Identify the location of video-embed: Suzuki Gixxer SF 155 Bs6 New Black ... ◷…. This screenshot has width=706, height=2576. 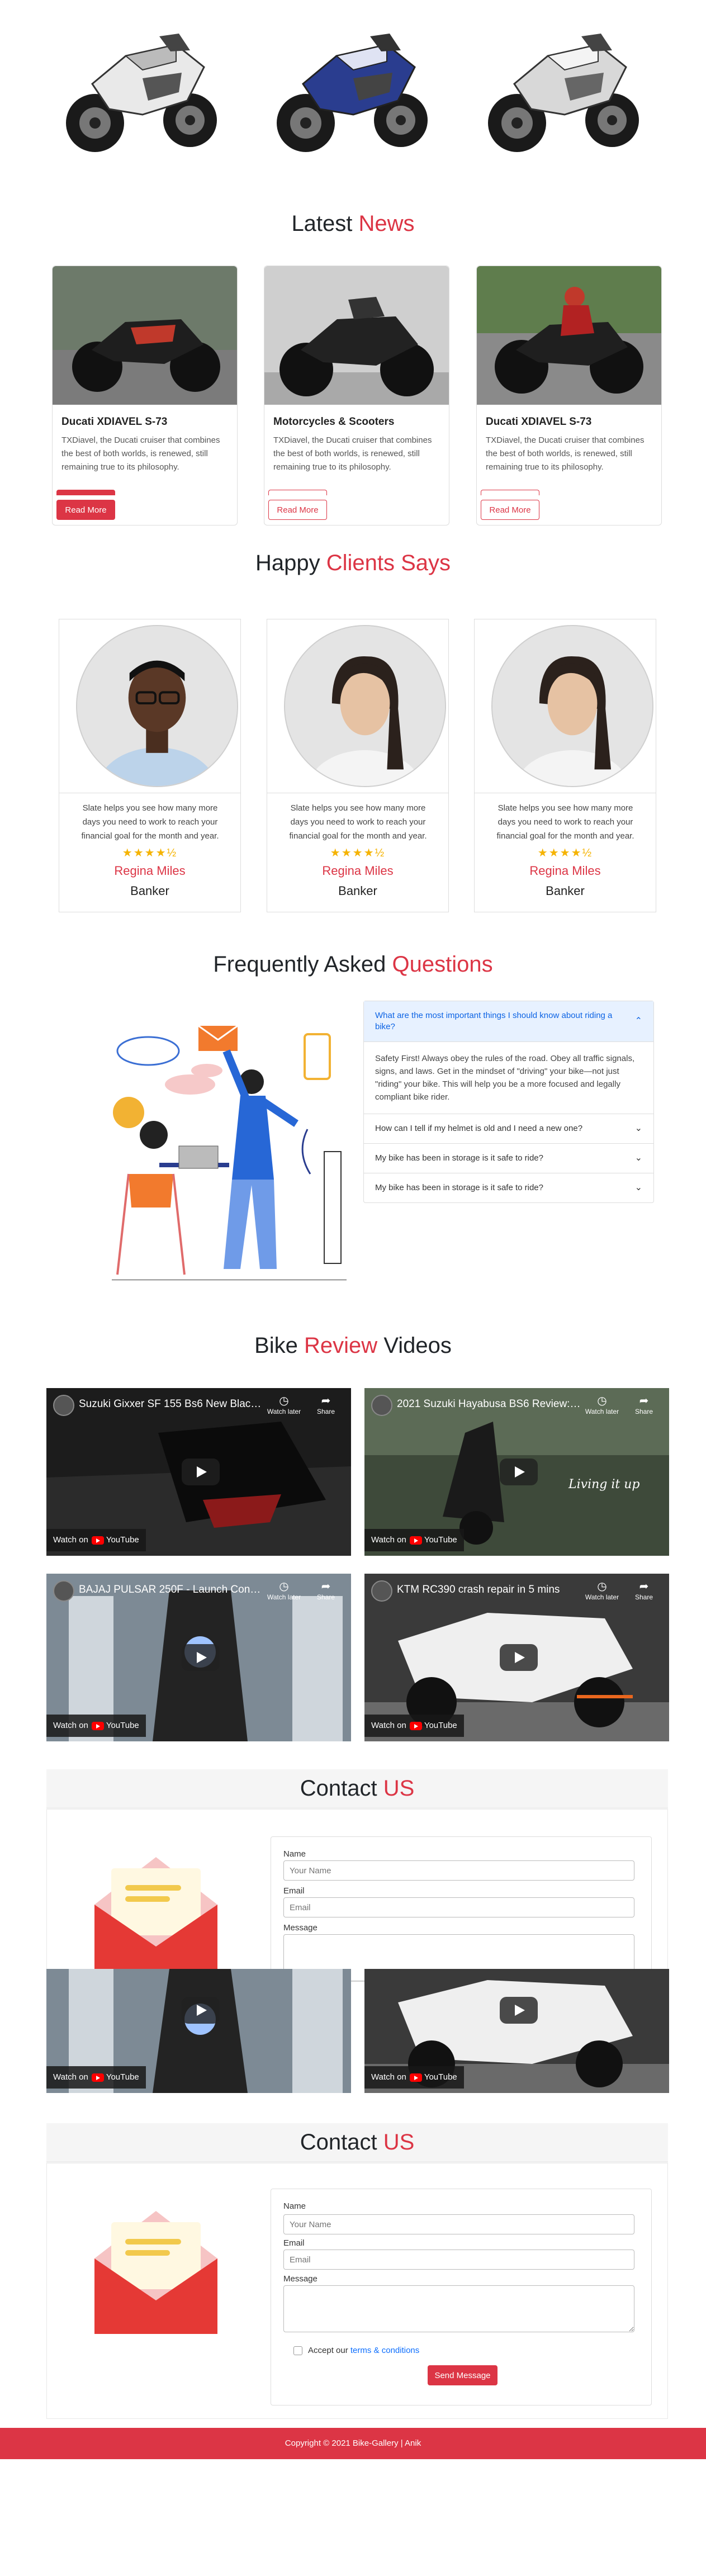
(199, 1472).